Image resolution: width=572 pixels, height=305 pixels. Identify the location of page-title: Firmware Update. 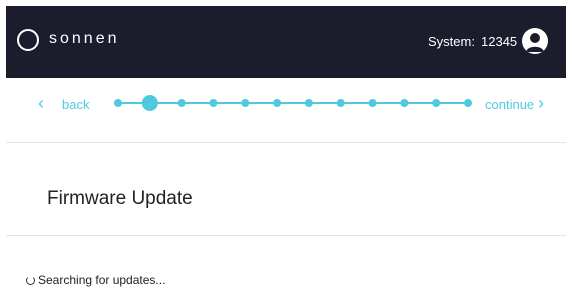
(120, 198).